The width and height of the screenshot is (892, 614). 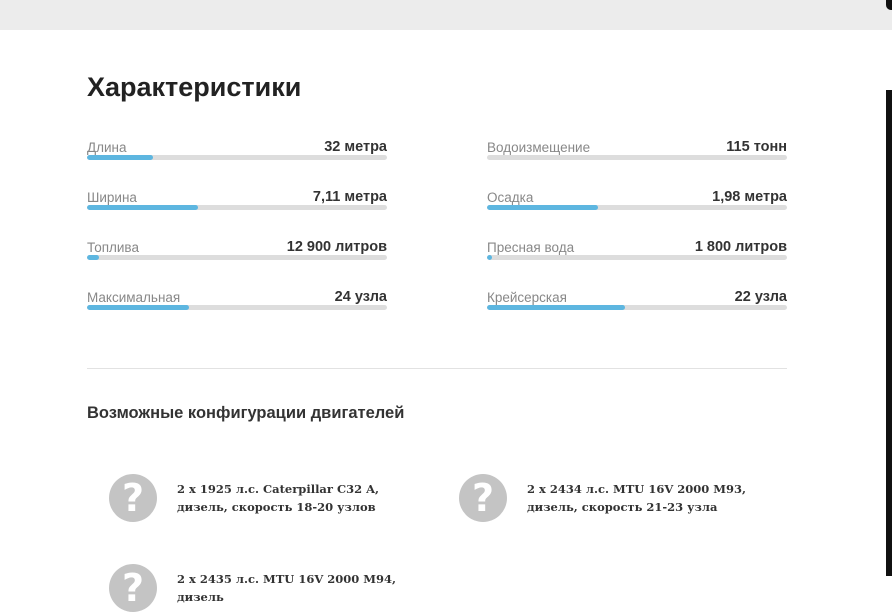 What do you see at coordinates (446, 15) in the screenshot?
I see `top-bar` at bounding box center [446, 15].